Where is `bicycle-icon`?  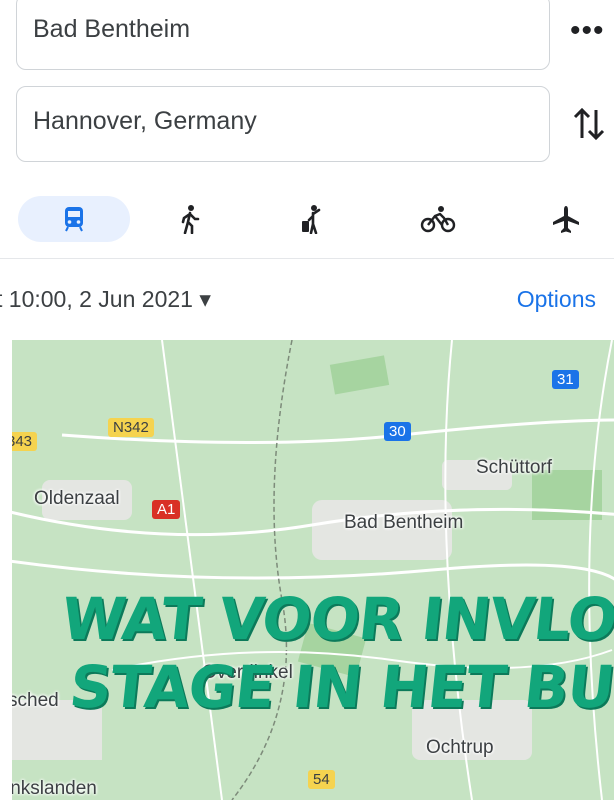 bicycle-icon is located at coordinates (438, 219).